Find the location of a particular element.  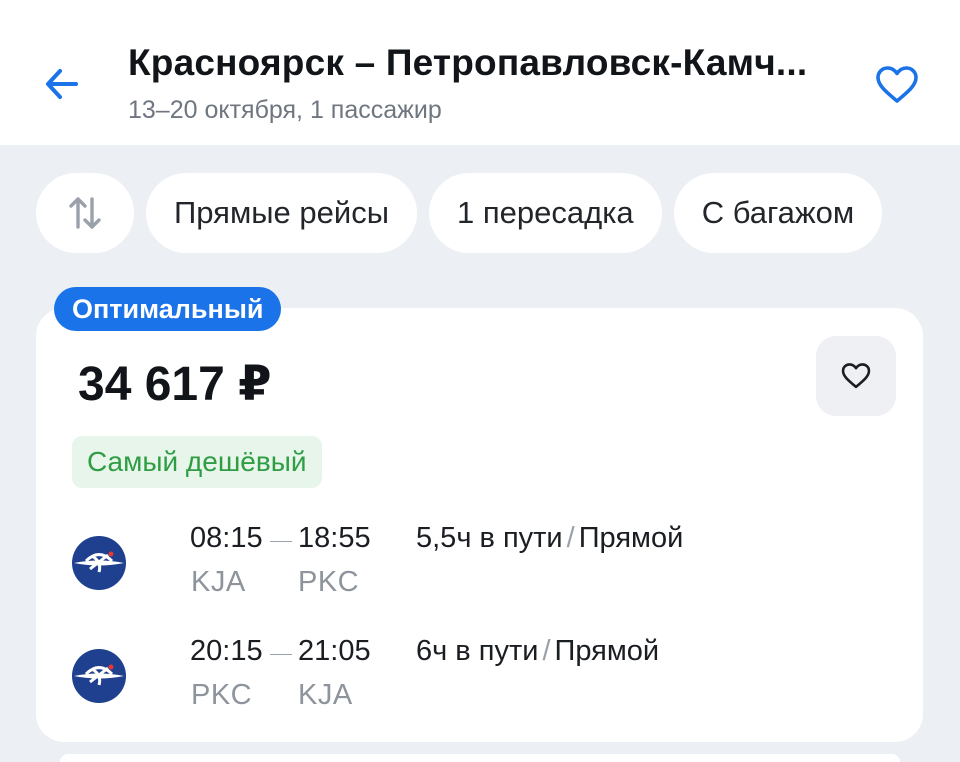

offer-price: 34 617 ₽ is located at coordinates (175, 384).